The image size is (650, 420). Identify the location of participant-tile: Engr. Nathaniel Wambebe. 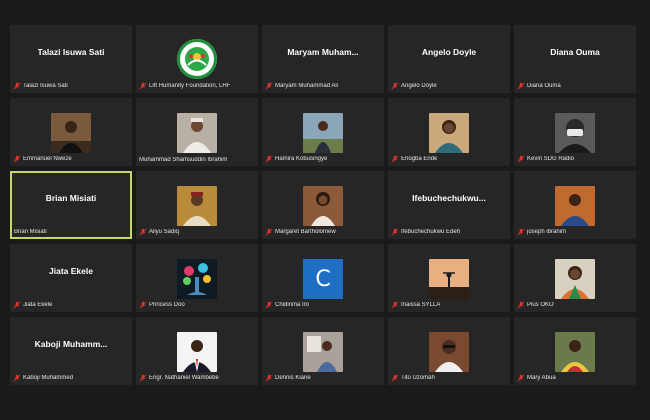
(197, 351).